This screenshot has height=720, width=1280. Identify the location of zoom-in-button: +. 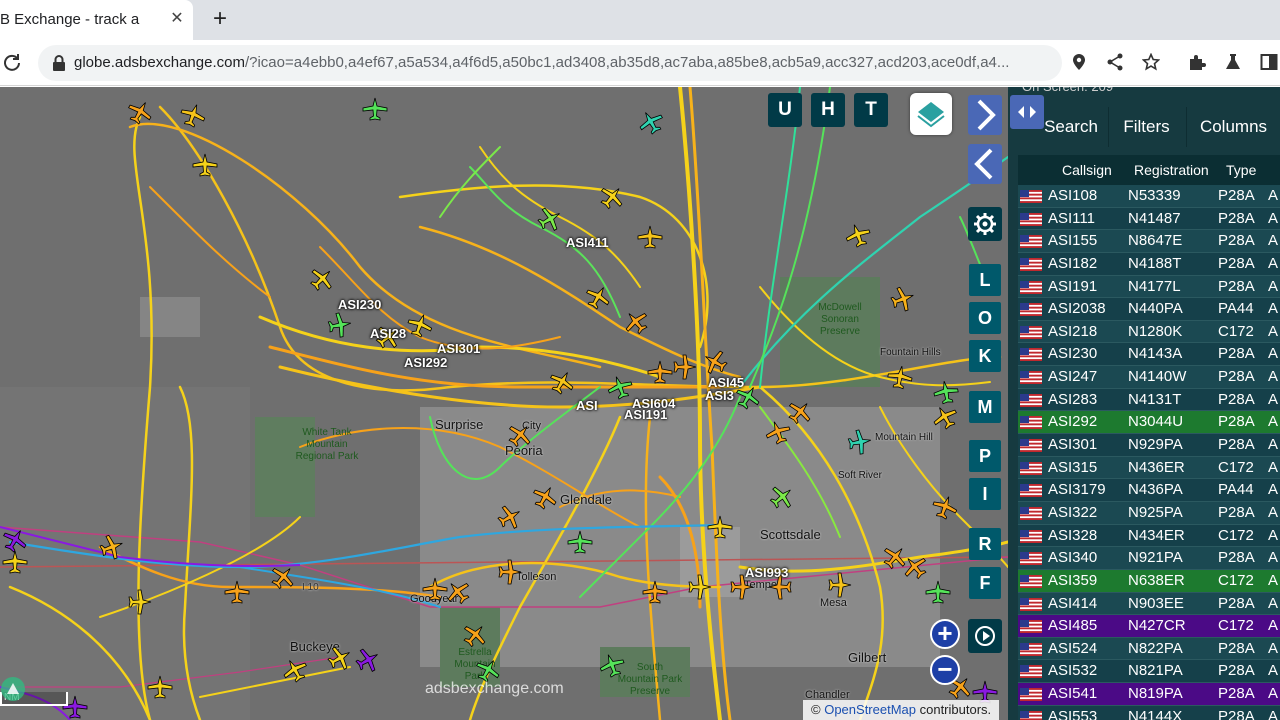
(945, 634).